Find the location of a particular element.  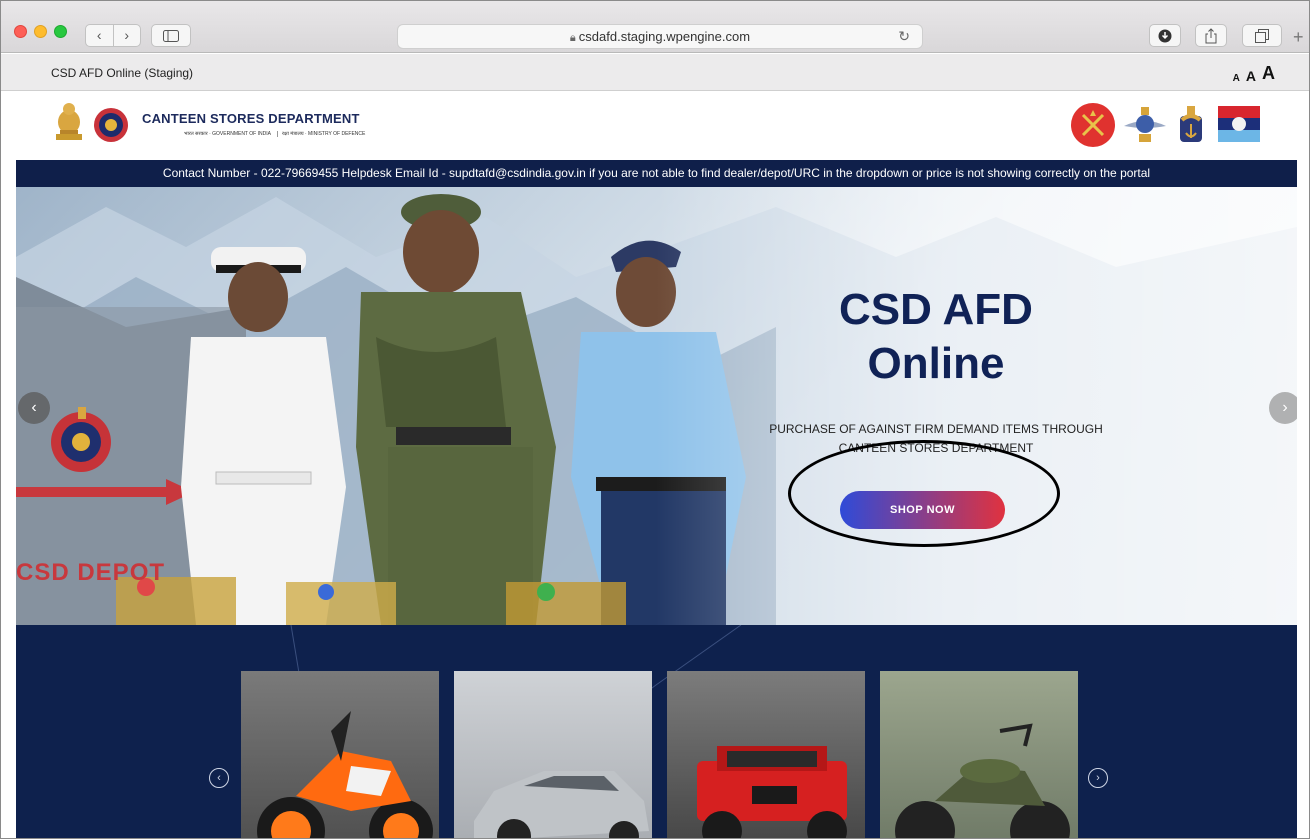

downloads-button is located at coordinates (1165, 35).